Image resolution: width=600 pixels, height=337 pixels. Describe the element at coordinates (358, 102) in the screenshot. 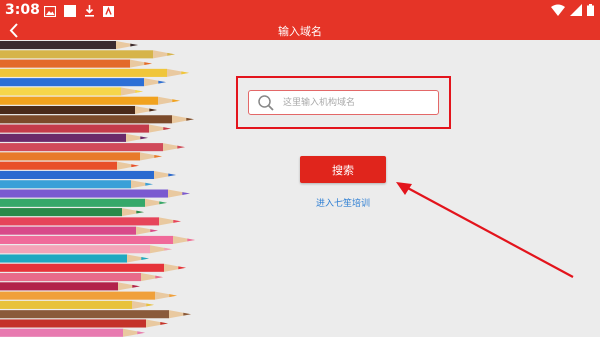

I see `domain-search-input` at that location.